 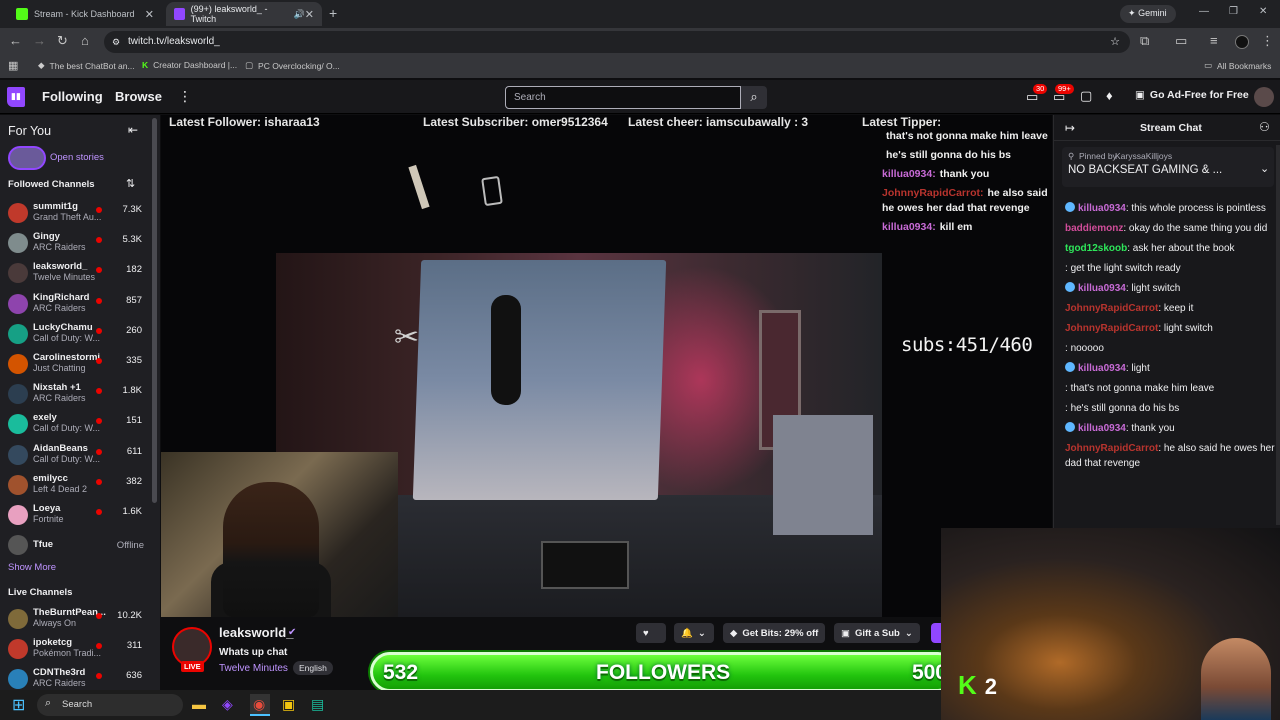 What do you see at coordinates (1170, 388) in the screenshot?
I see `chat-message: : that's not gonna make him leave` at bounding box center [1170, 388].